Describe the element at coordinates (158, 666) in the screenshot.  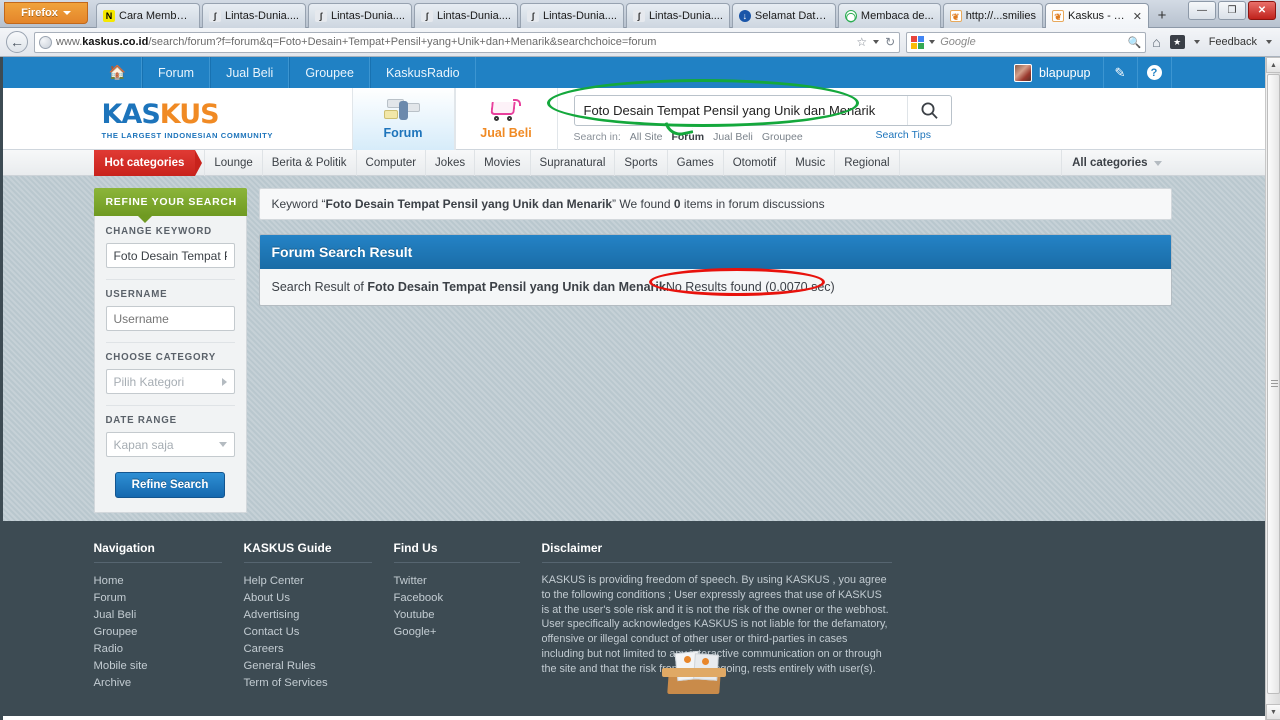
I see `footer-link-mobile-site: Mobile site` at that location.